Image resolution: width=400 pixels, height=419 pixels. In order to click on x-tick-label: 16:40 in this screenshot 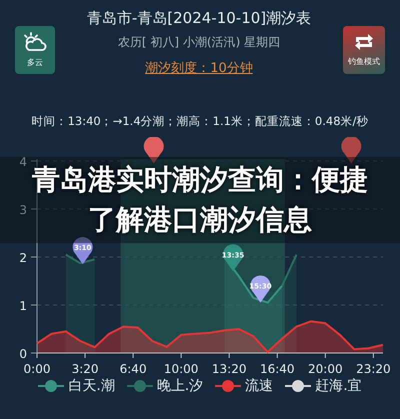, I will do `click(277, 367)`.